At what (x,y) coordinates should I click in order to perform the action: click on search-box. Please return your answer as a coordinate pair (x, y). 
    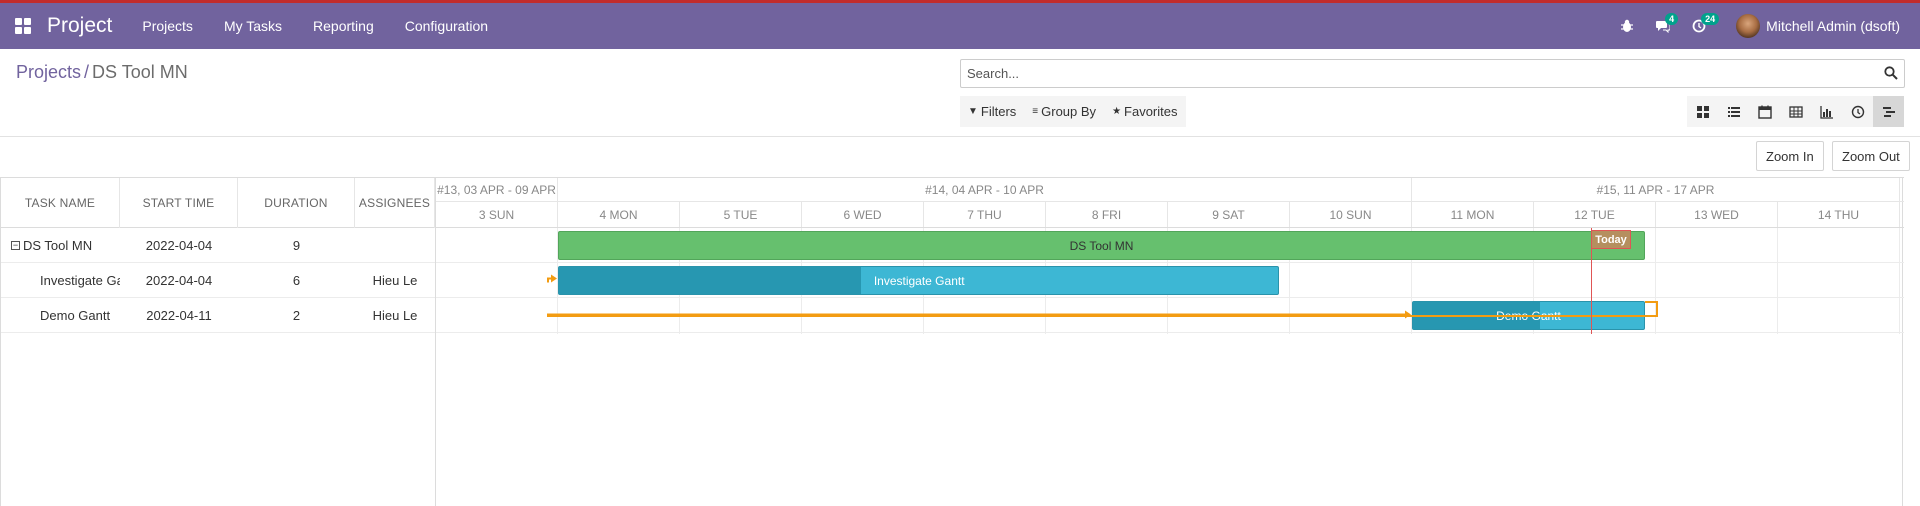
    Looking at the image, I should click on (1432, 73).